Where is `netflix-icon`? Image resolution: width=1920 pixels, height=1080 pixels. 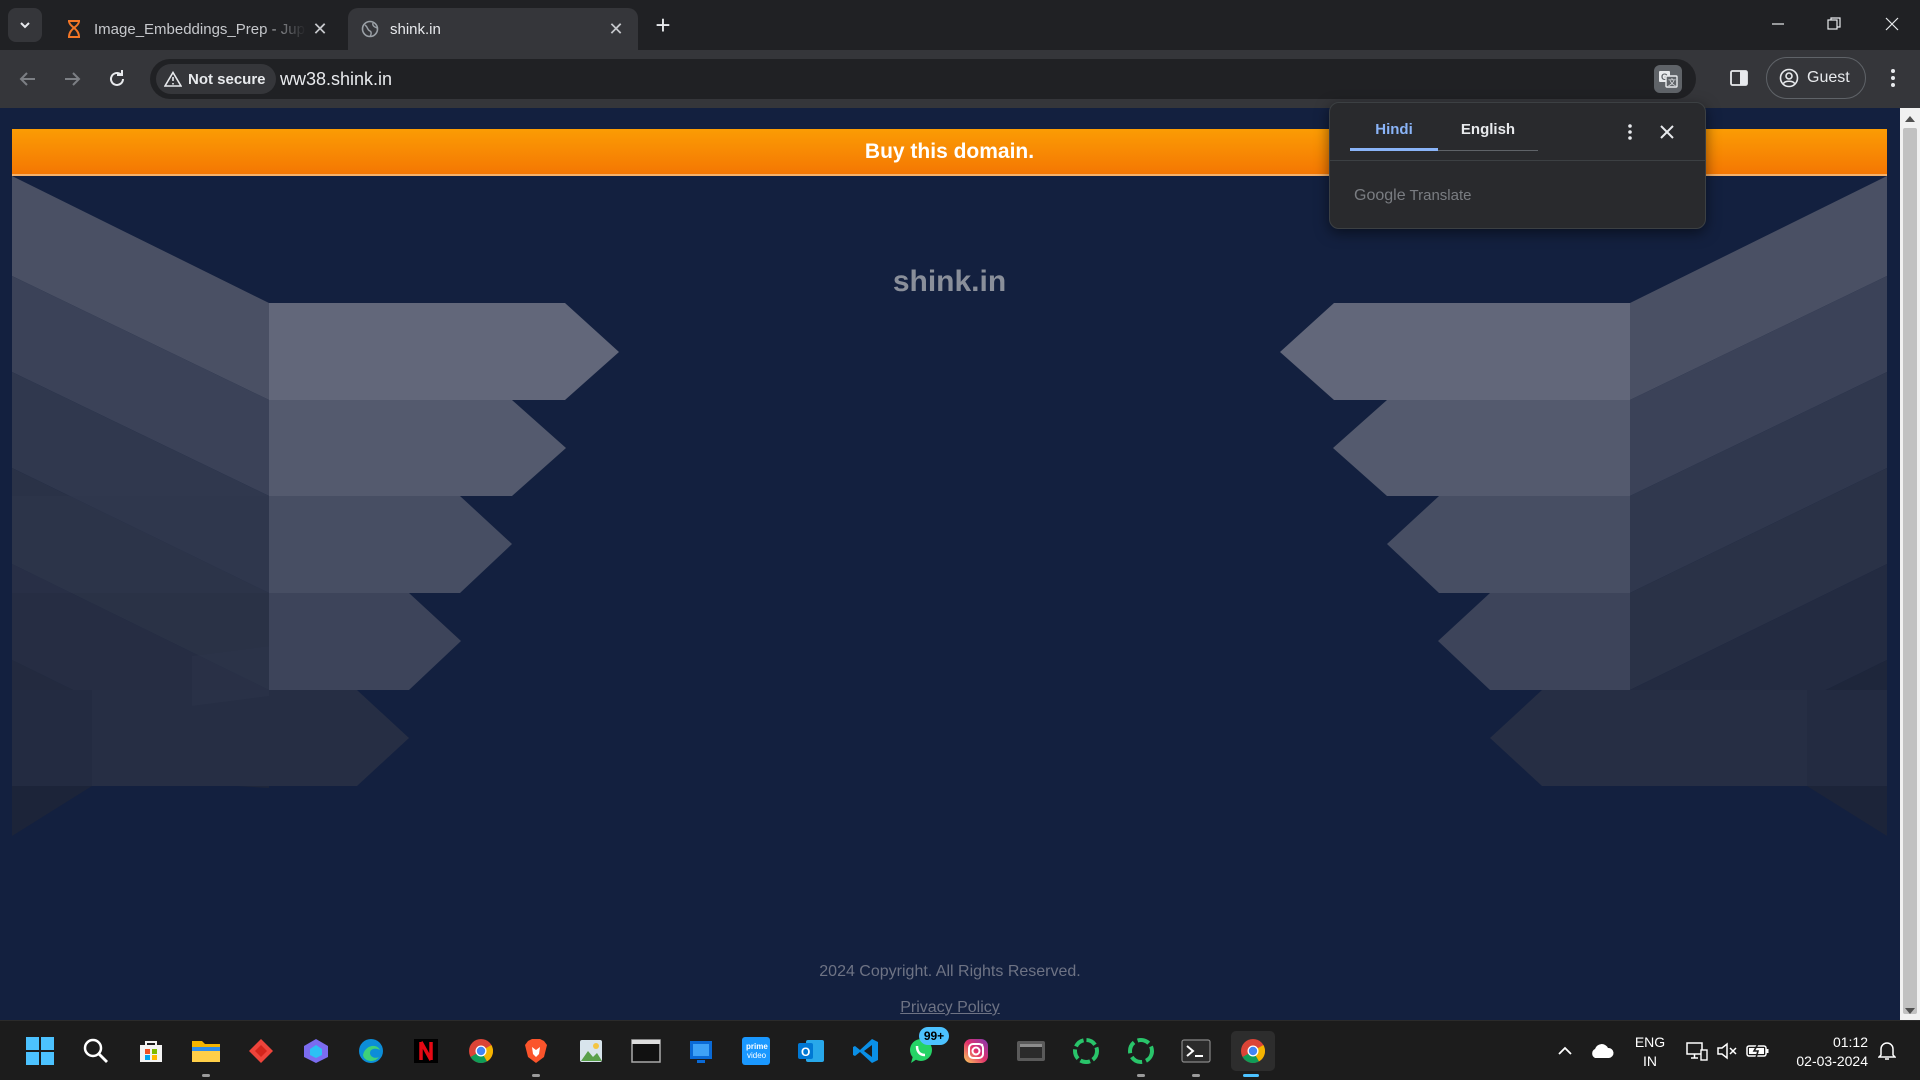
netflix-icon is located at coordinates (426, 1051).